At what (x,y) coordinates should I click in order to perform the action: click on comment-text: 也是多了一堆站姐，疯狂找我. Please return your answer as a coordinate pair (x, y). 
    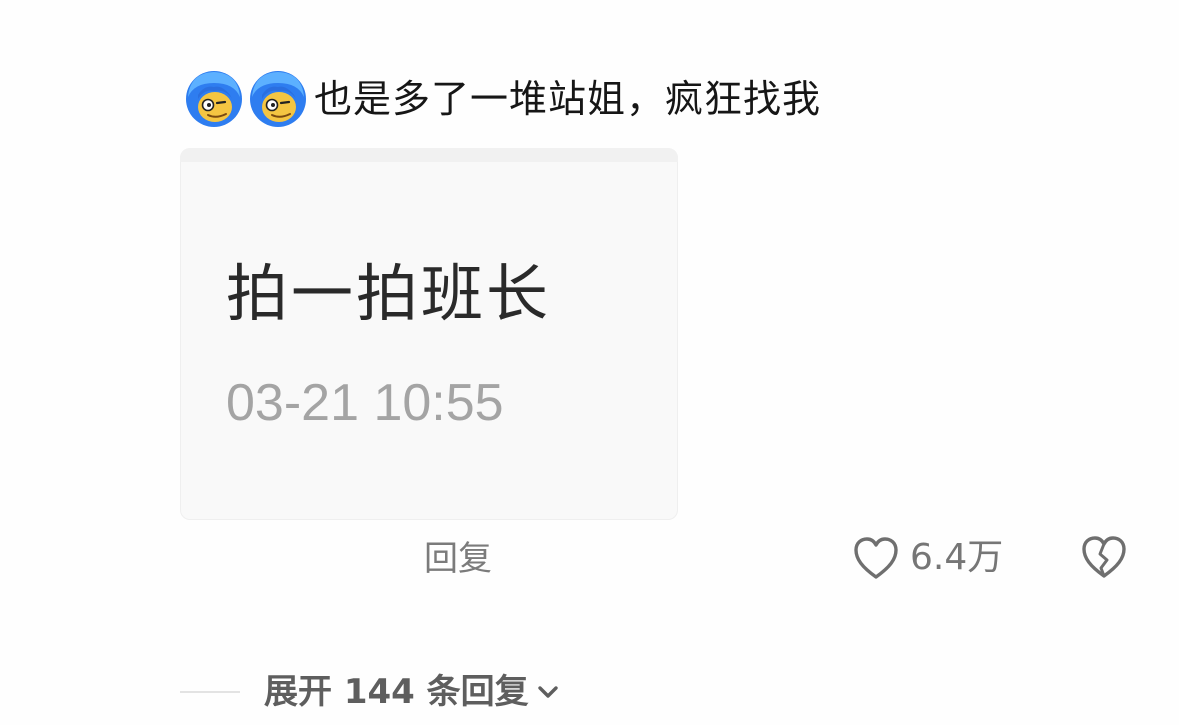
    Looking at the image, I should click on (568, 99).